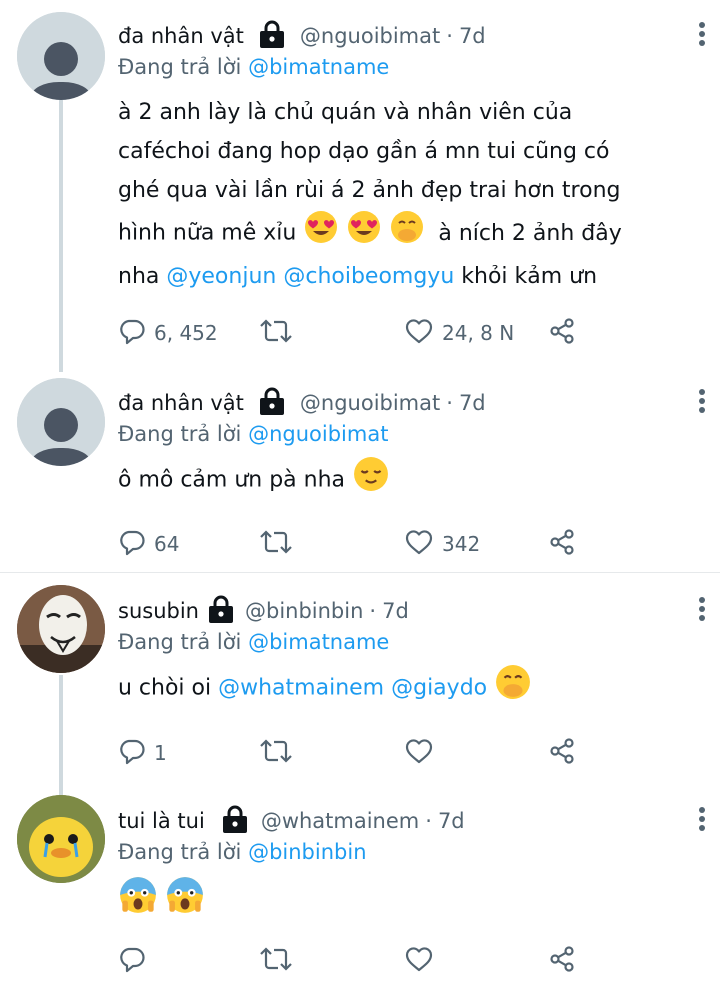 The width and height of the screenshot is (720, 989). I want to click on reply-count: 64, so click(167, 544).